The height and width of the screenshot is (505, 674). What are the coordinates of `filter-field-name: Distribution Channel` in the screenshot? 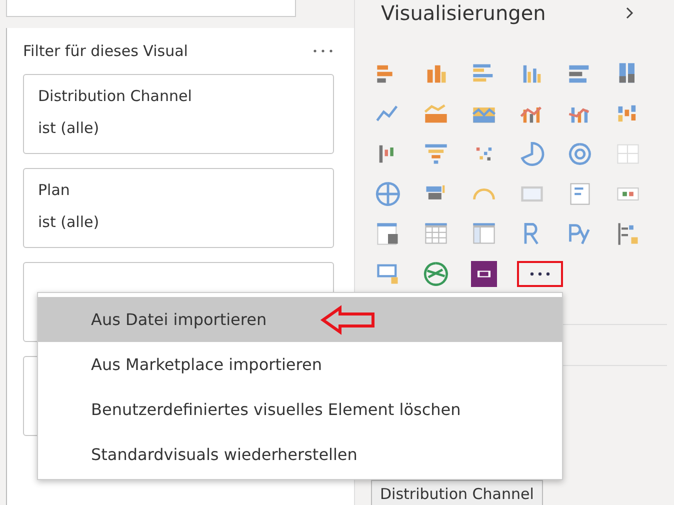 It's located at (115, 96).